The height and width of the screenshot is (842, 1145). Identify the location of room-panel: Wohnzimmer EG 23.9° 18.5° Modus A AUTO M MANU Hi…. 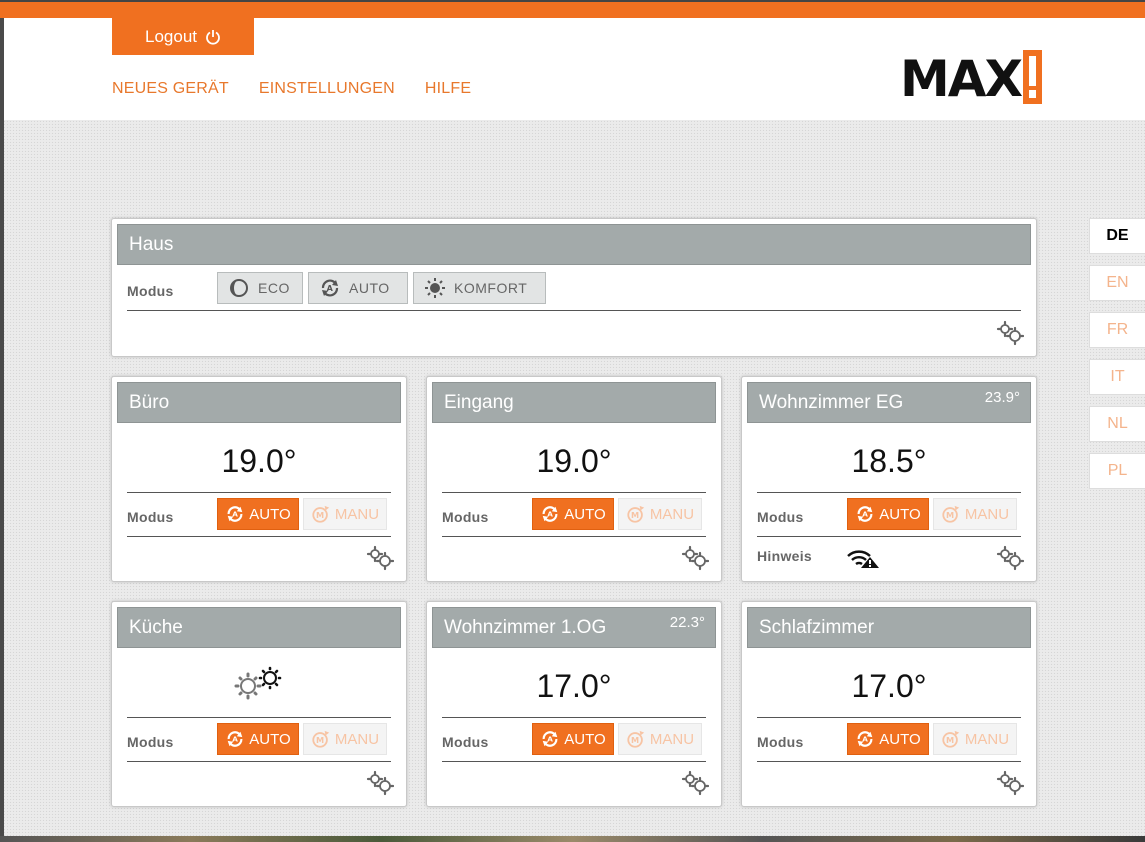
(889, 479).